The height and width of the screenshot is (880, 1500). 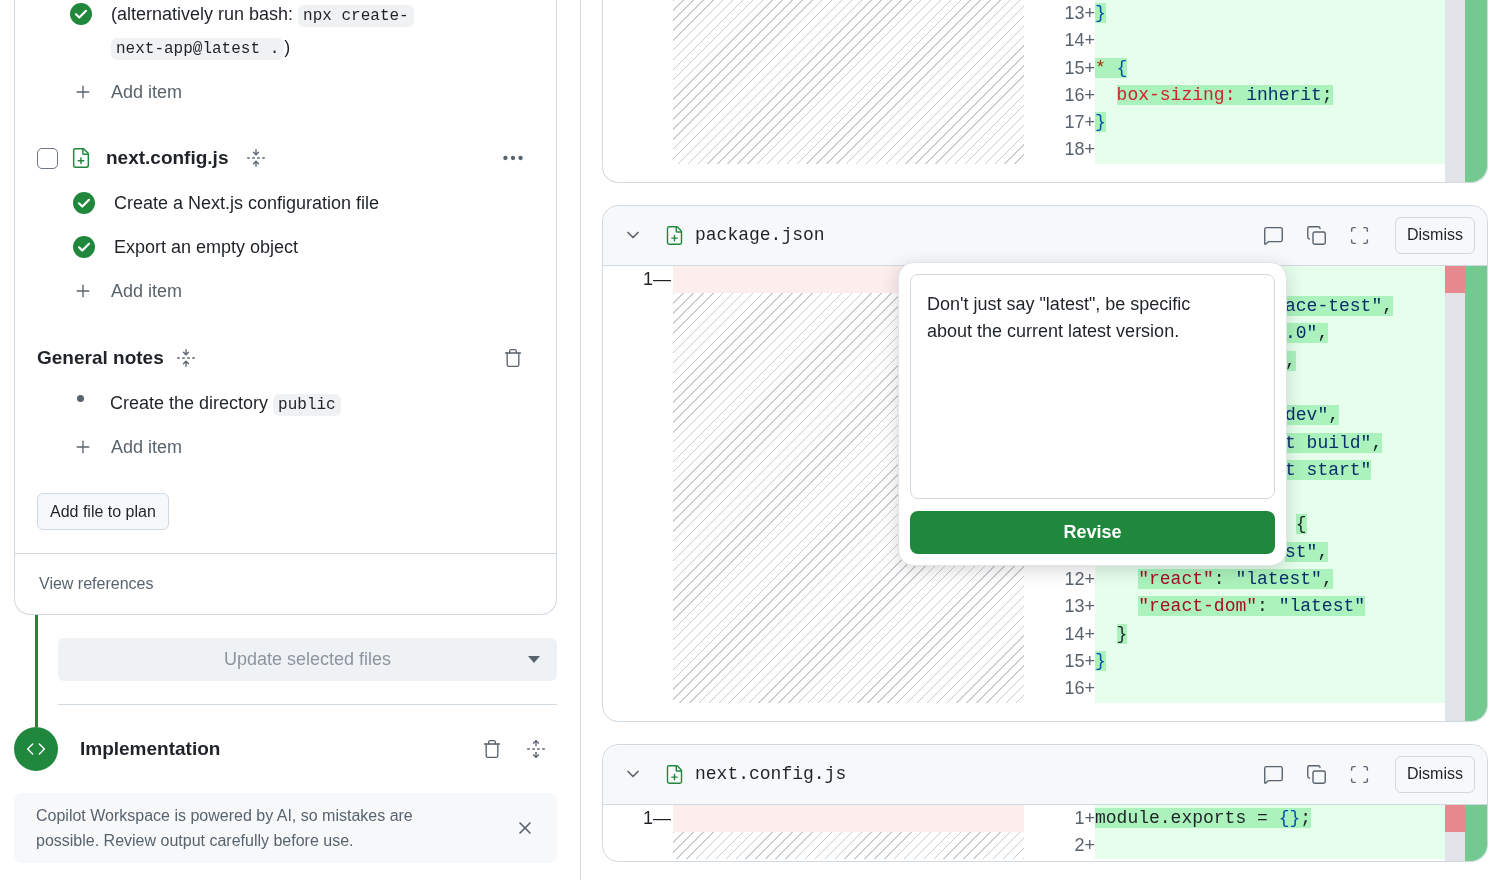 I want to click on view-references-link: View references, so click(x=96, y=584).